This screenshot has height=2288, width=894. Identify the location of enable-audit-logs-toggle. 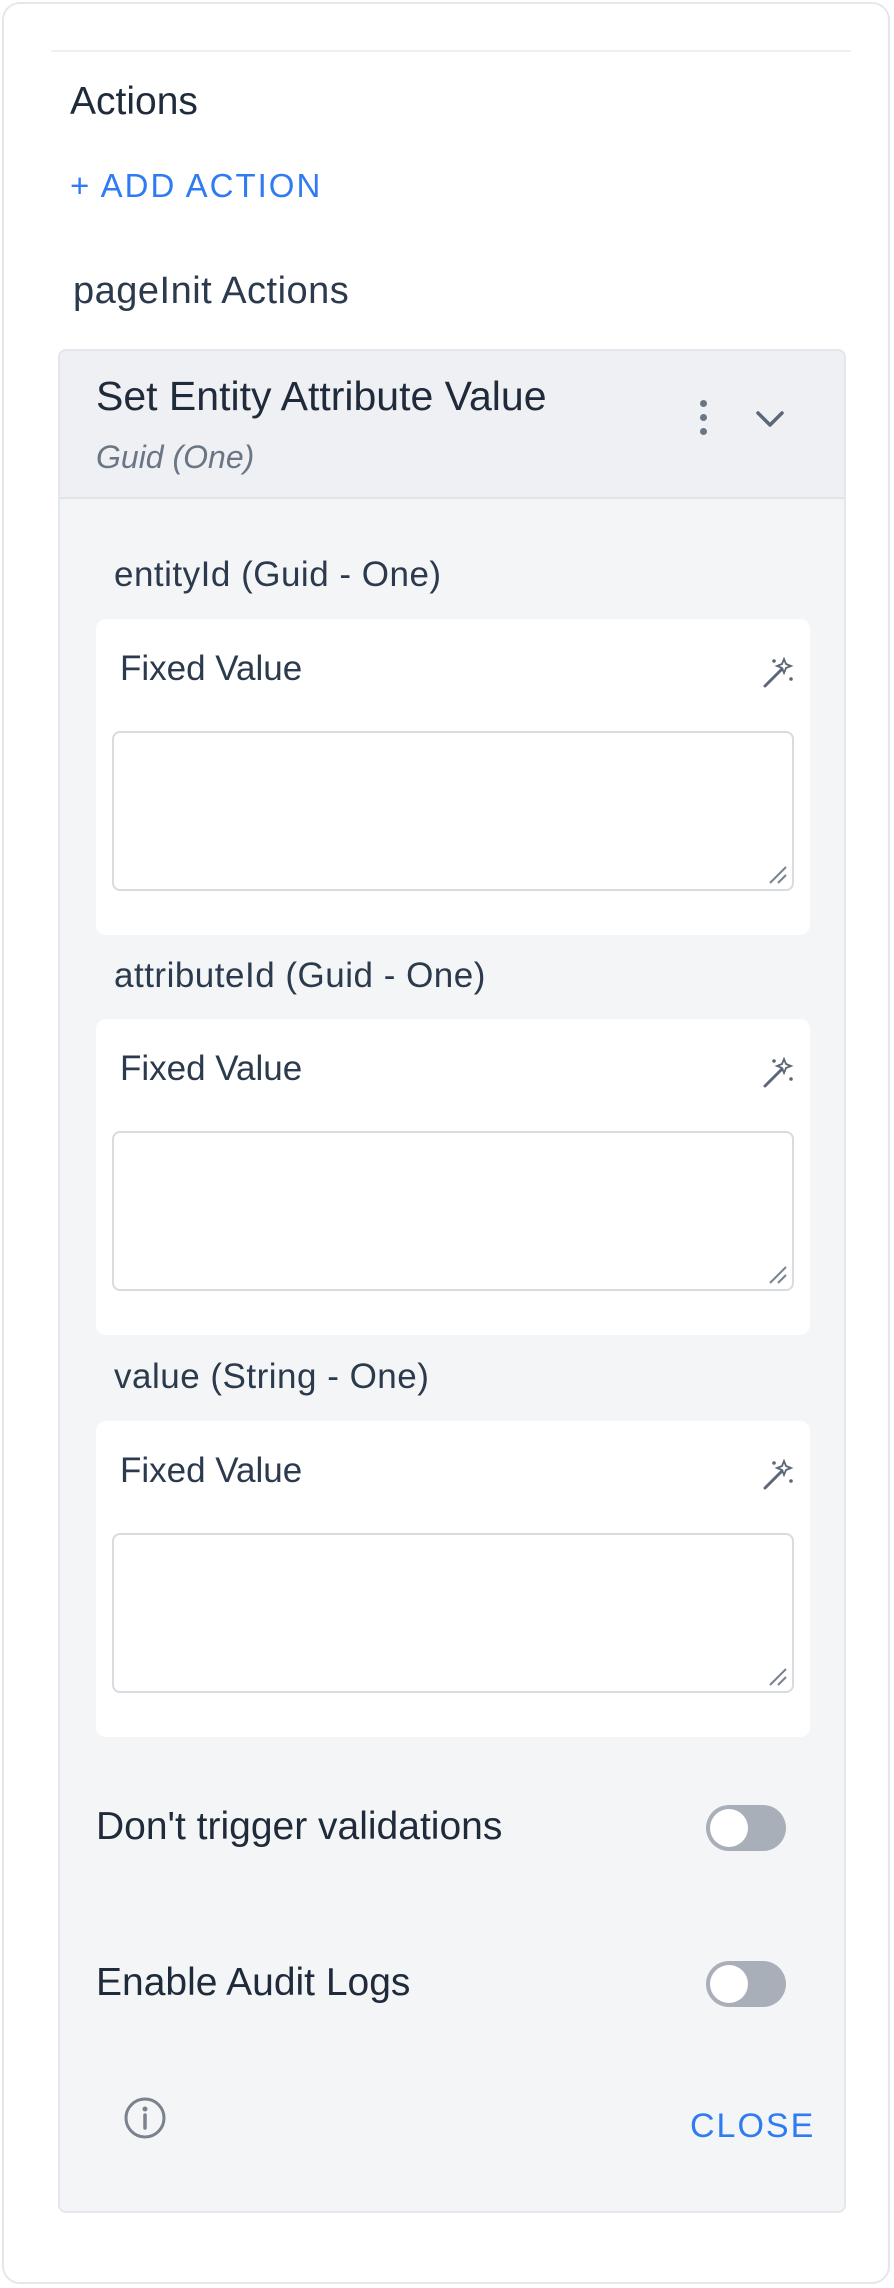
(746, 1984).